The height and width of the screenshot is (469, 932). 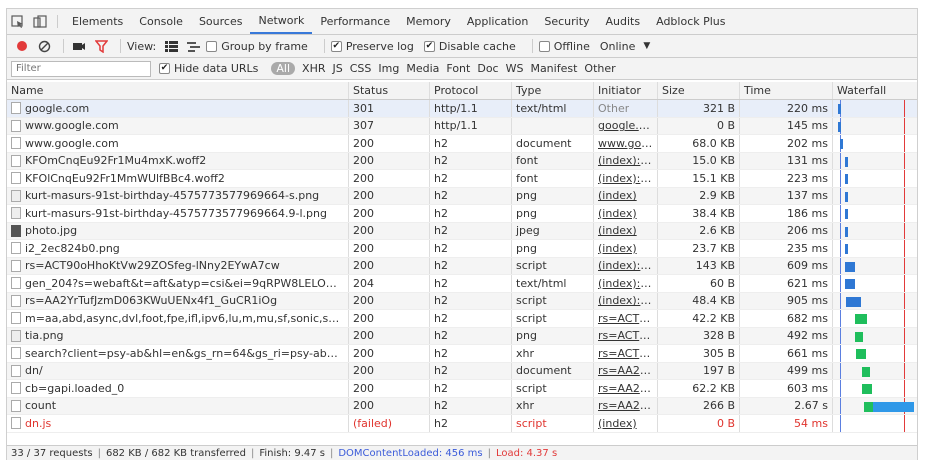 What do you see at coordinates (471, 90) in the screenshot?
I see `column-header-protocol: Protocol` at bounding box center [471, 90].